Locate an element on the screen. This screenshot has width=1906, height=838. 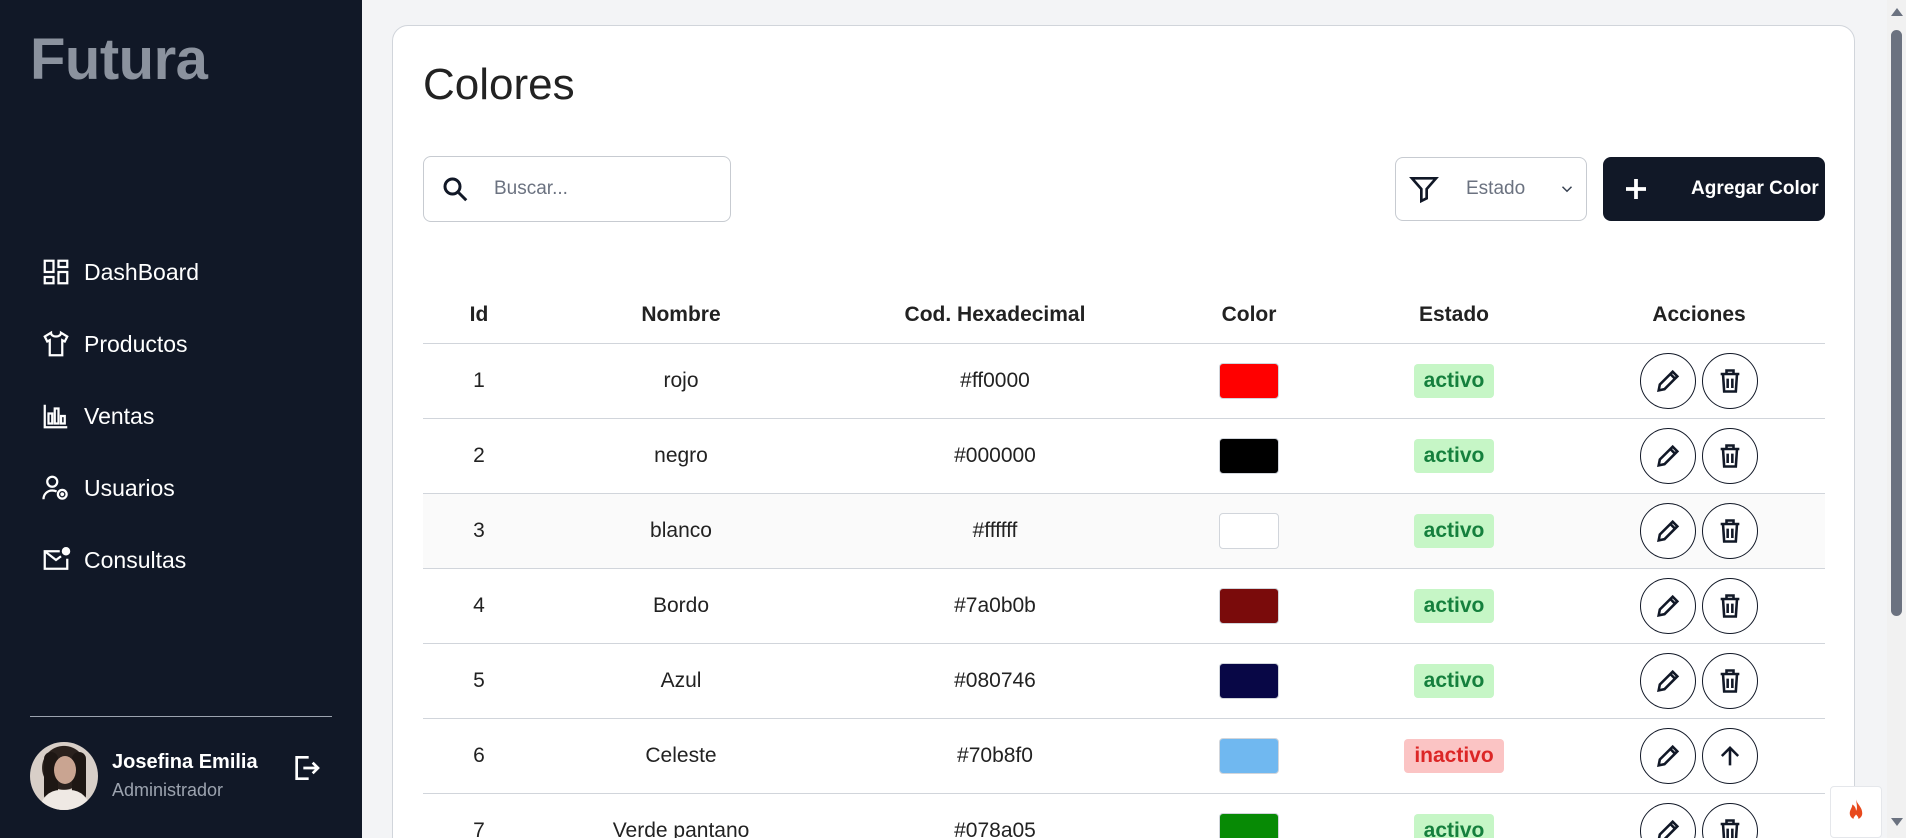
flame-icon is located at coordinates (1856, 812).